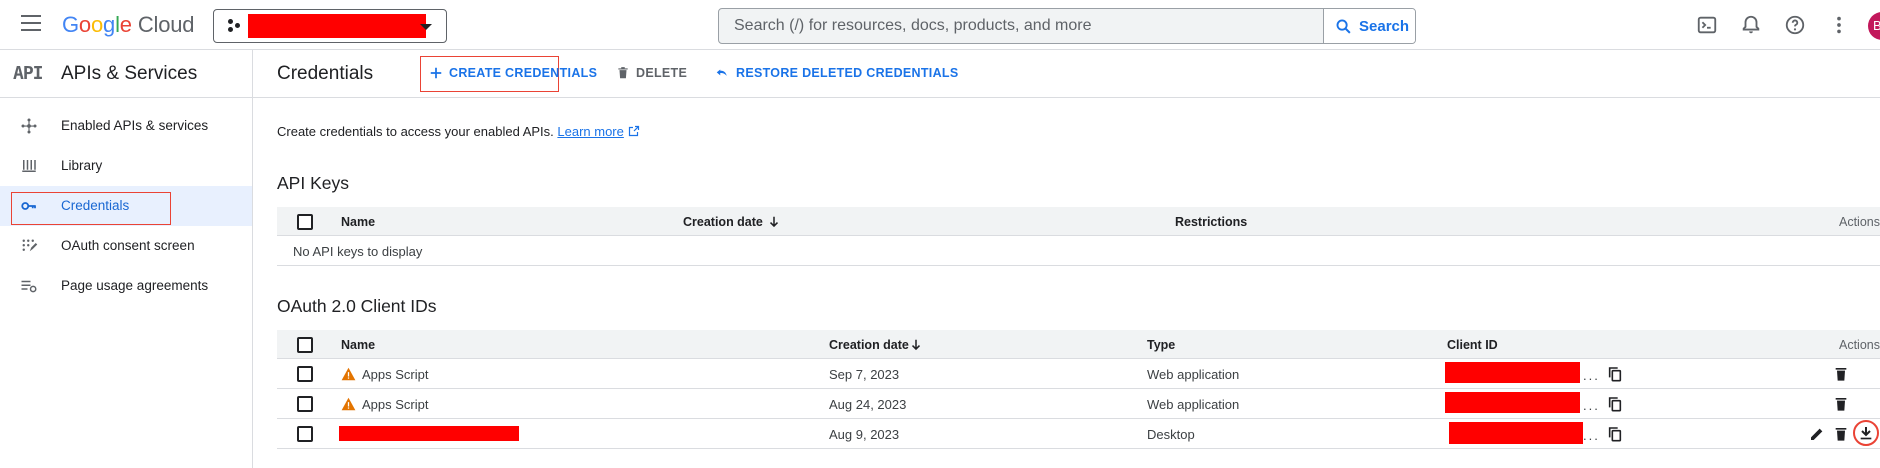 Image resolution: width=1880 pixels, height=468 pixels. I want to click on project-icon, so click(235, 26).